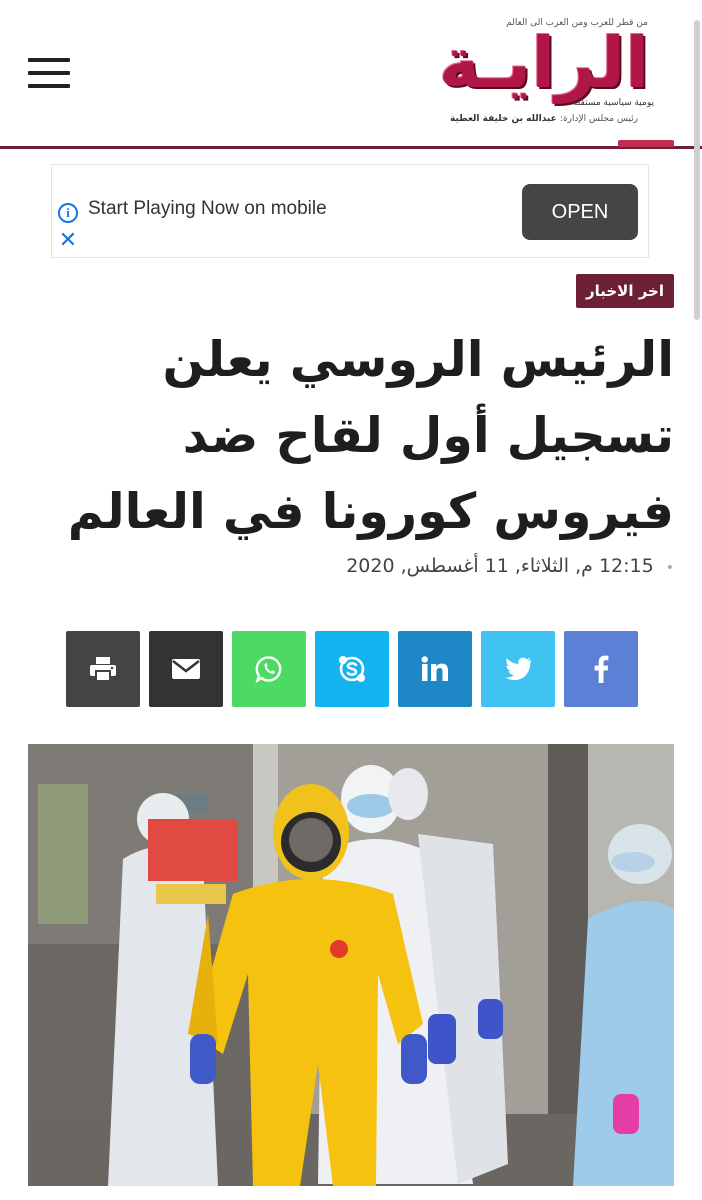 Image resolution: width=702 pixels, height=1200 pixels. I want to click on facebook-share-button, so click(601, 669).